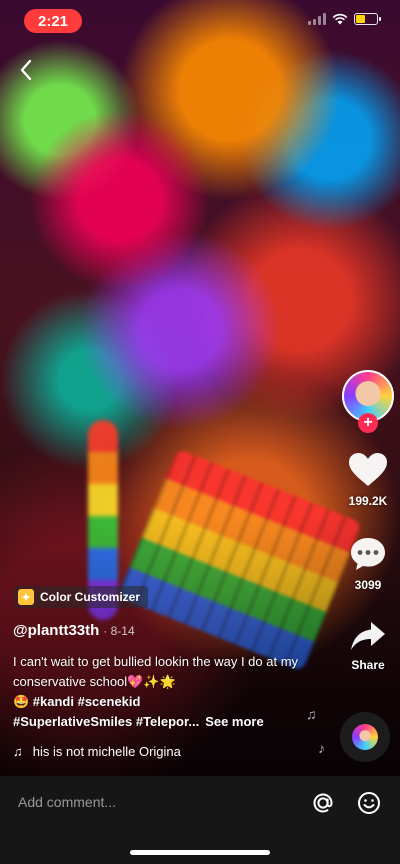  I want to click on author-line: @plantt33th · 8-14, so click(74, 630).